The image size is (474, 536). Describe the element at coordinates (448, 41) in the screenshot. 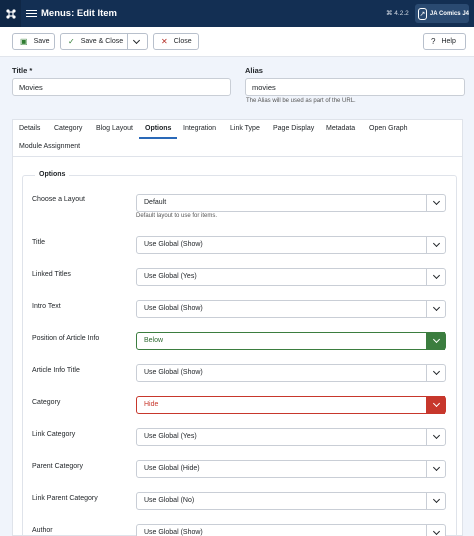

I see `help-label: Help` at that location.